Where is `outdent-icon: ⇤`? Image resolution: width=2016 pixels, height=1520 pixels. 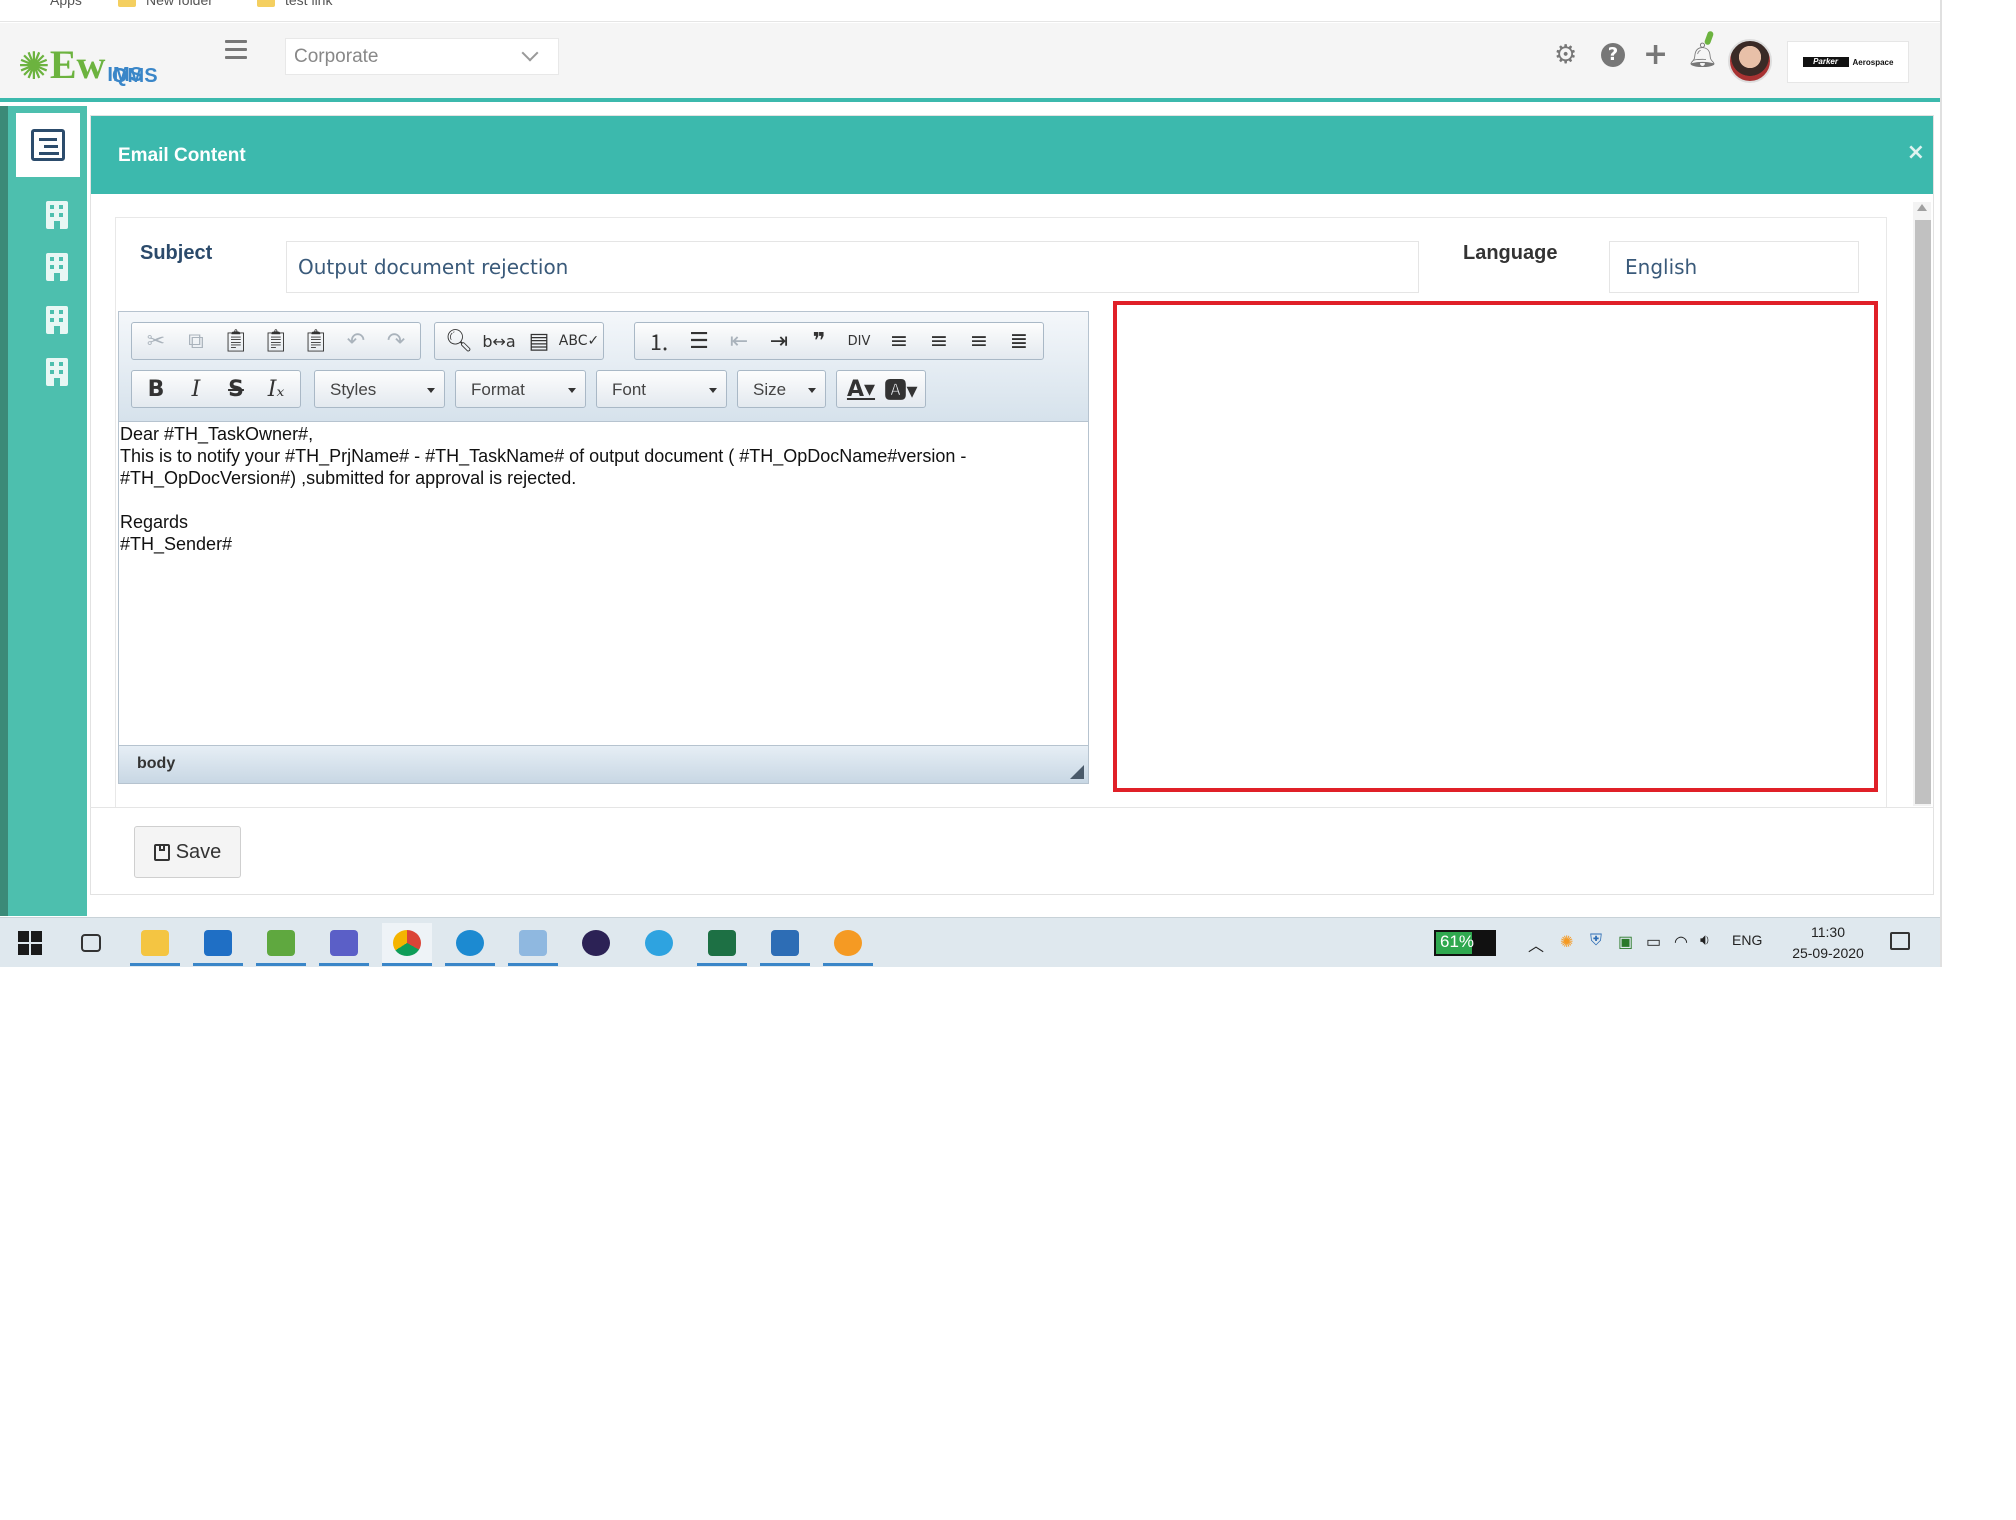
outdent-icon: ⇤ is located at coordinates (739, 341).